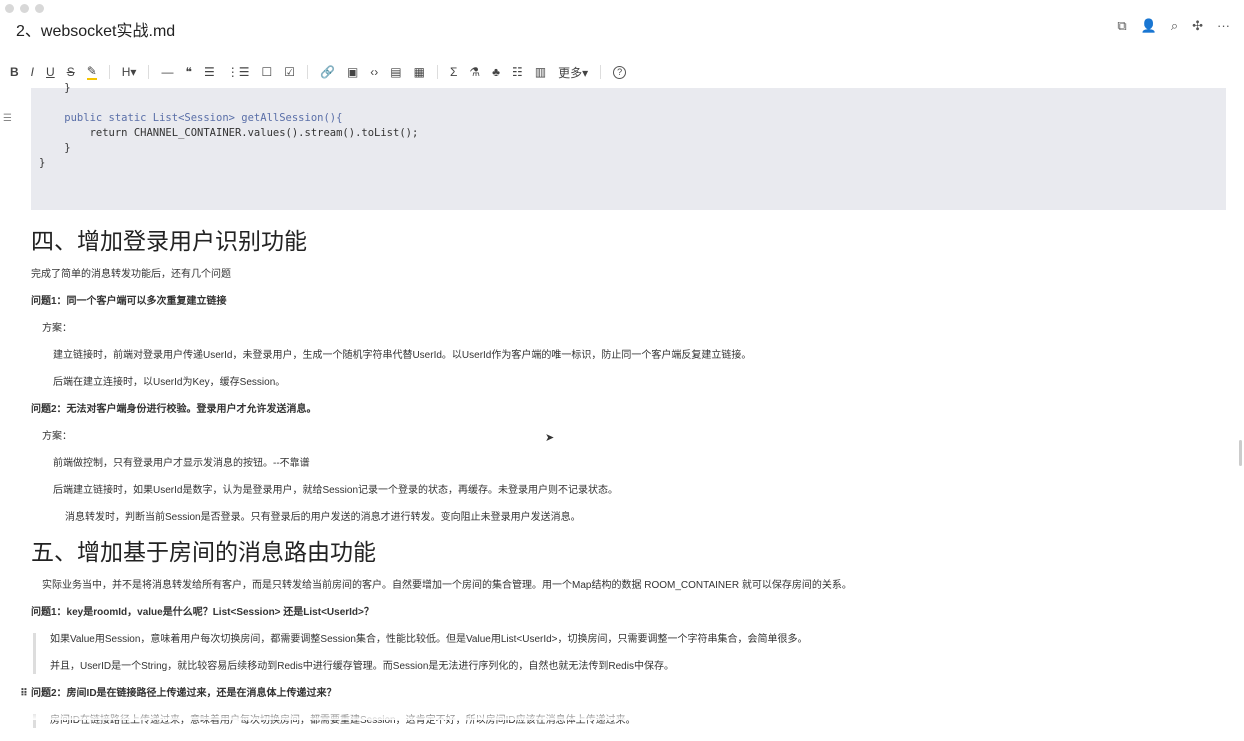 Image resolution: width=1244 pixels, height=741 pixels. Describe the element at coordinates (167, 72) in the screenshot. I see `hr-button: —` at that location.